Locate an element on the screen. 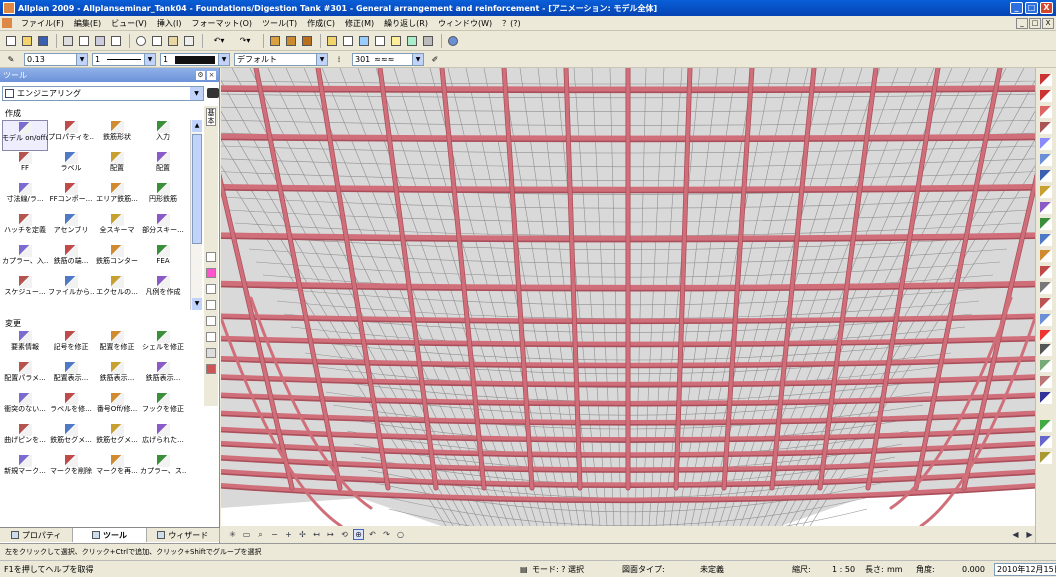  redo-icon: ↷▾ is located at coordinates (245, 41).